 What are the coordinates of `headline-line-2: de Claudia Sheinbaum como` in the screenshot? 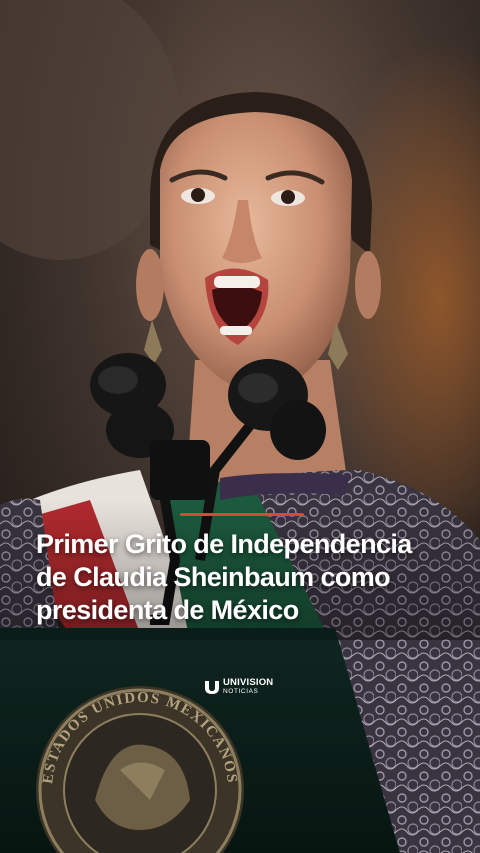 It's located at (213, 577).